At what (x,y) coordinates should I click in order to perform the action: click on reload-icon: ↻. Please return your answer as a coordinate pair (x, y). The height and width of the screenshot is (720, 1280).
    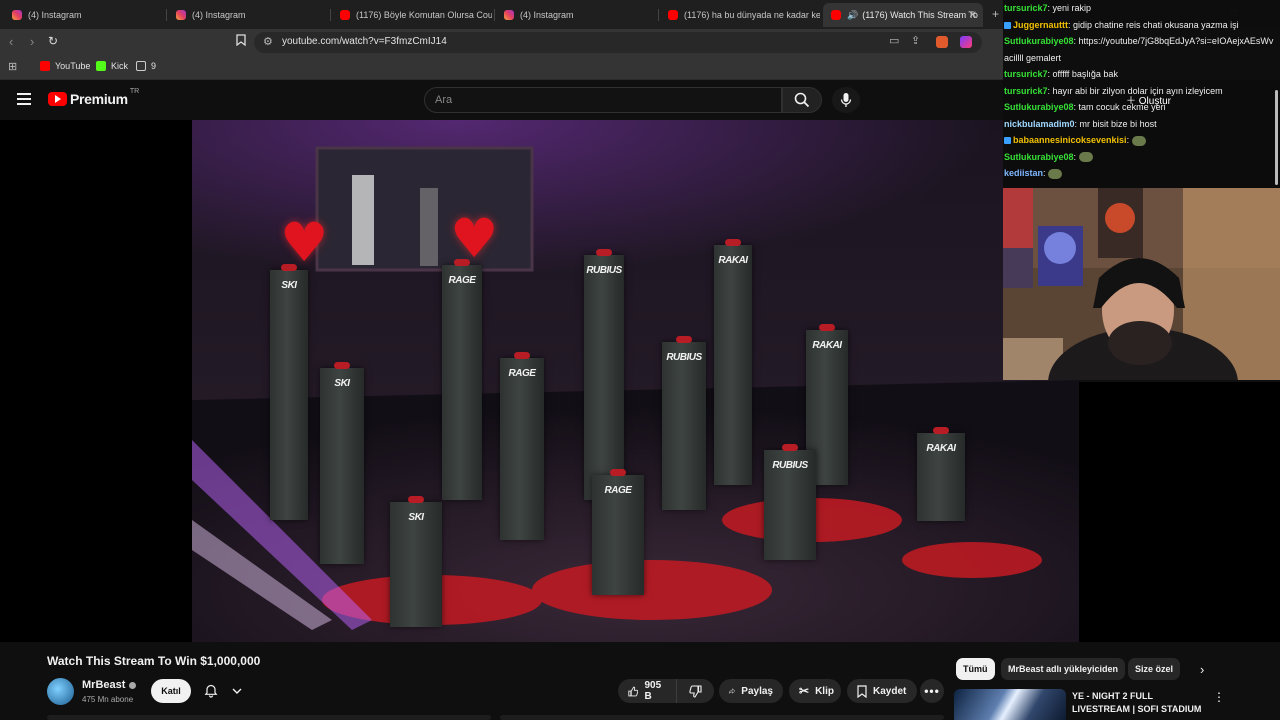
    Looking at the image, I should click on (53, 41).